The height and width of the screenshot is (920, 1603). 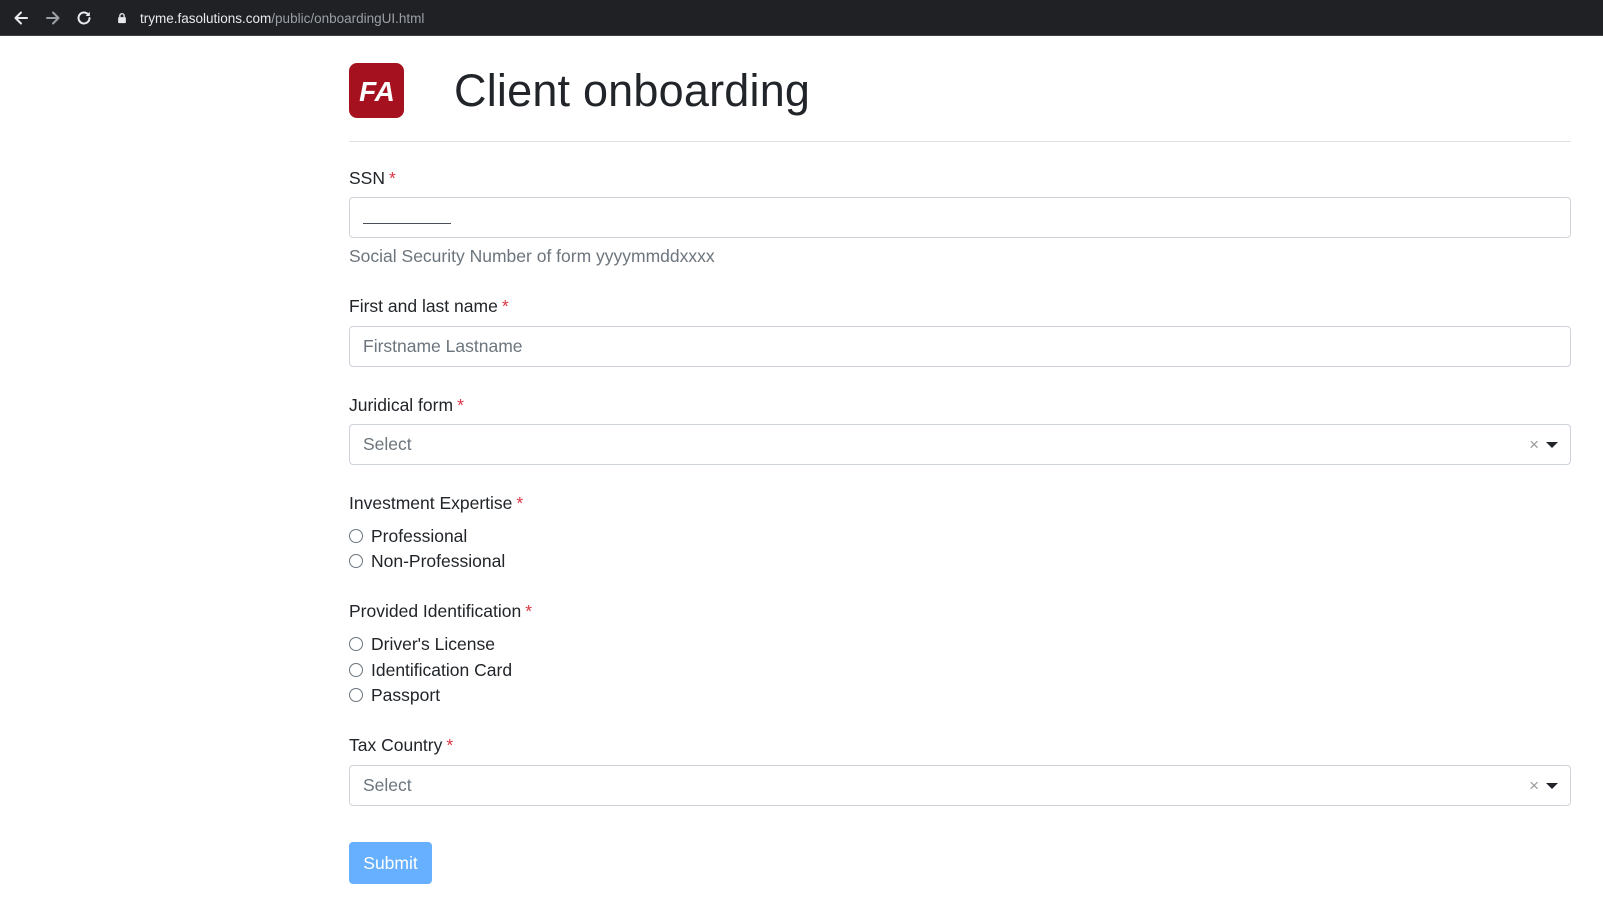 I want to click on provided-identification-label: Provided Identification *, so click(x=440, y=611).